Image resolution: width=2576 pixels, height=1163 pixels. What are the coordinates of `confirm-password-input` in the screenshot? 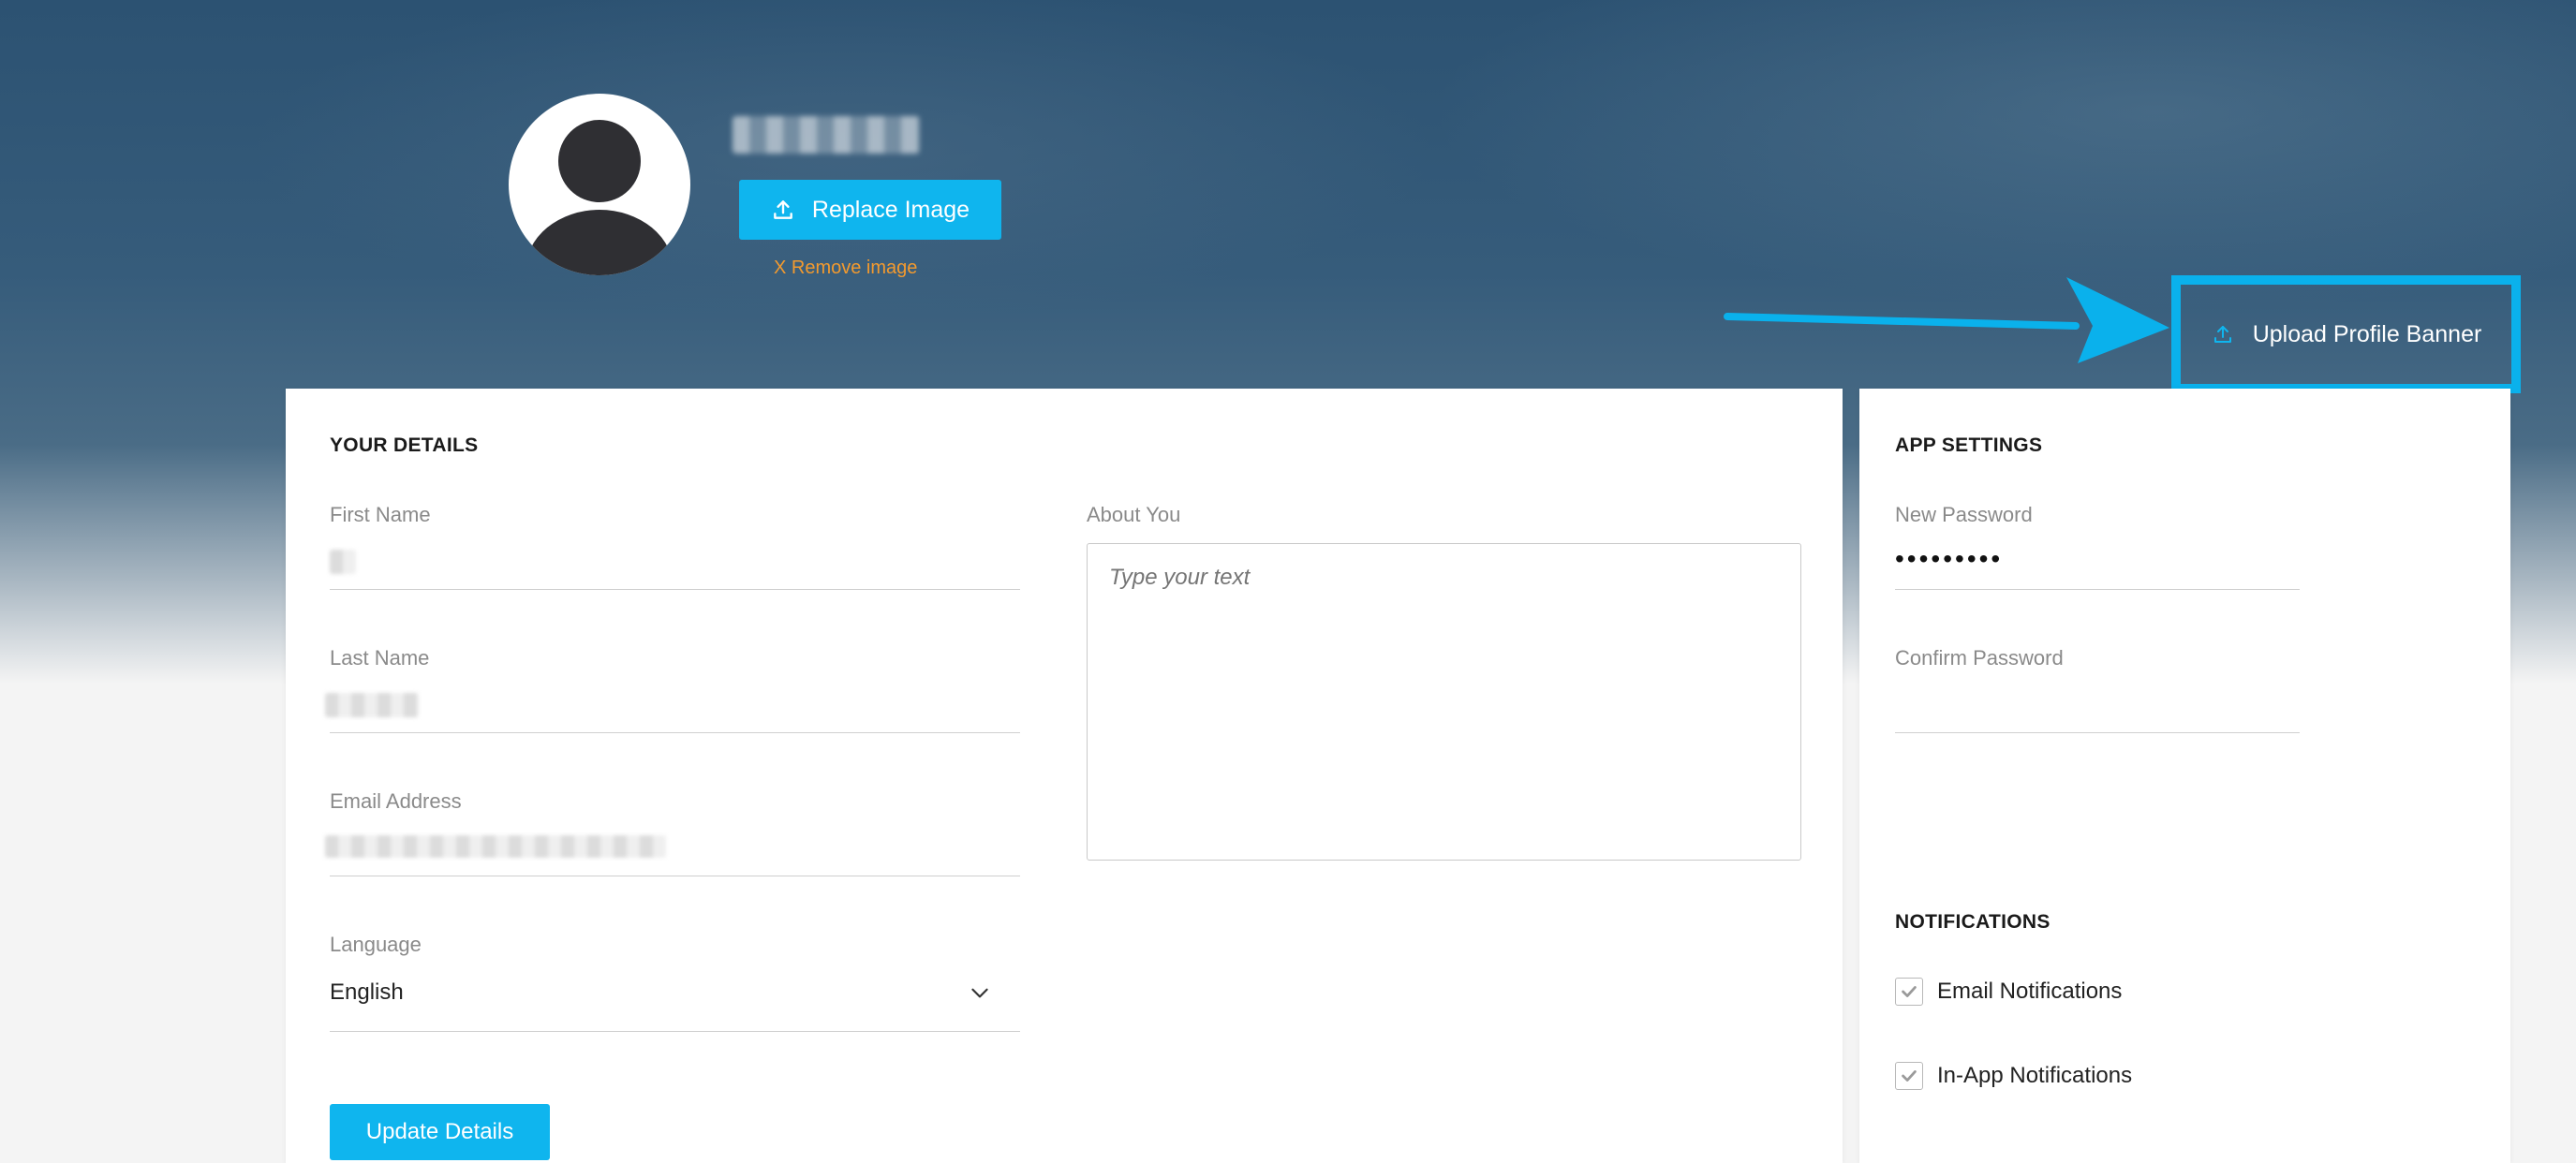 It's located at (2097, 708).